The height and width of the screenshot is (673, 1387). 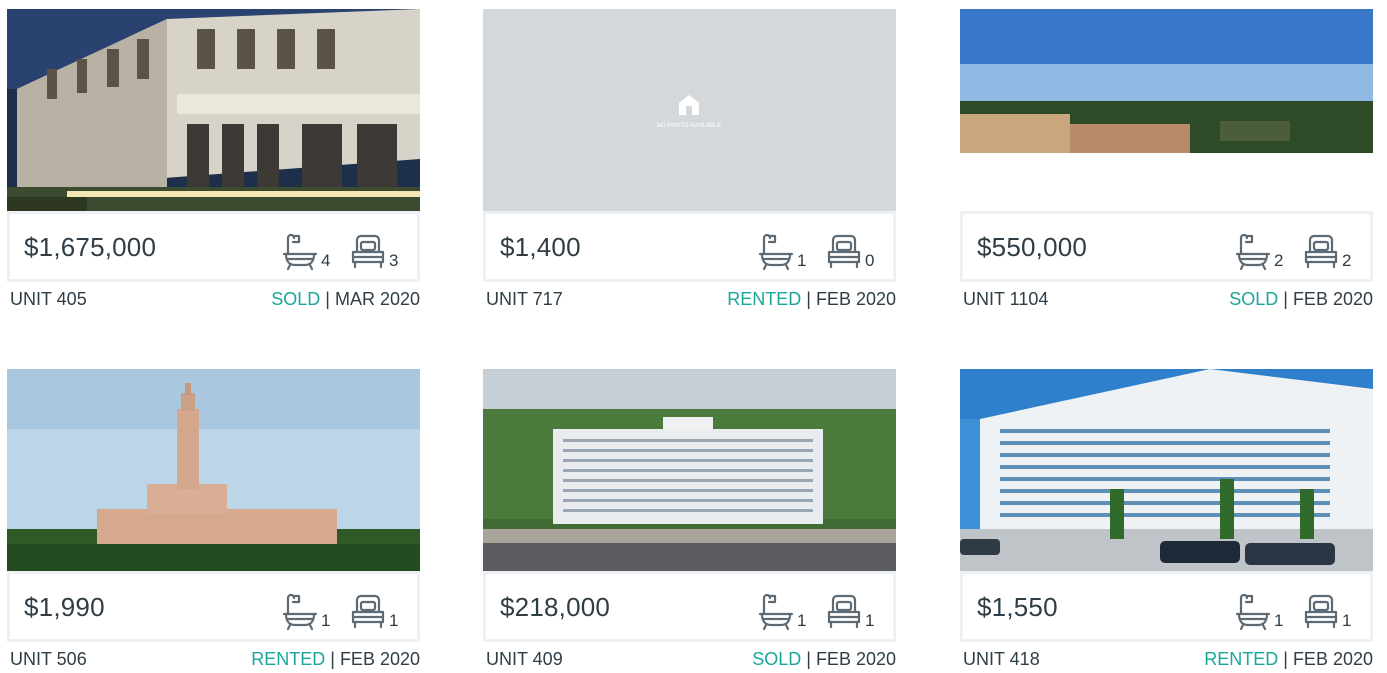 What do you see at coordinates (691, 661) in the screenshot?
I see `listing-meta: UNIT 409 SOLD | FEB 2020` at bounding box center [691, 661].